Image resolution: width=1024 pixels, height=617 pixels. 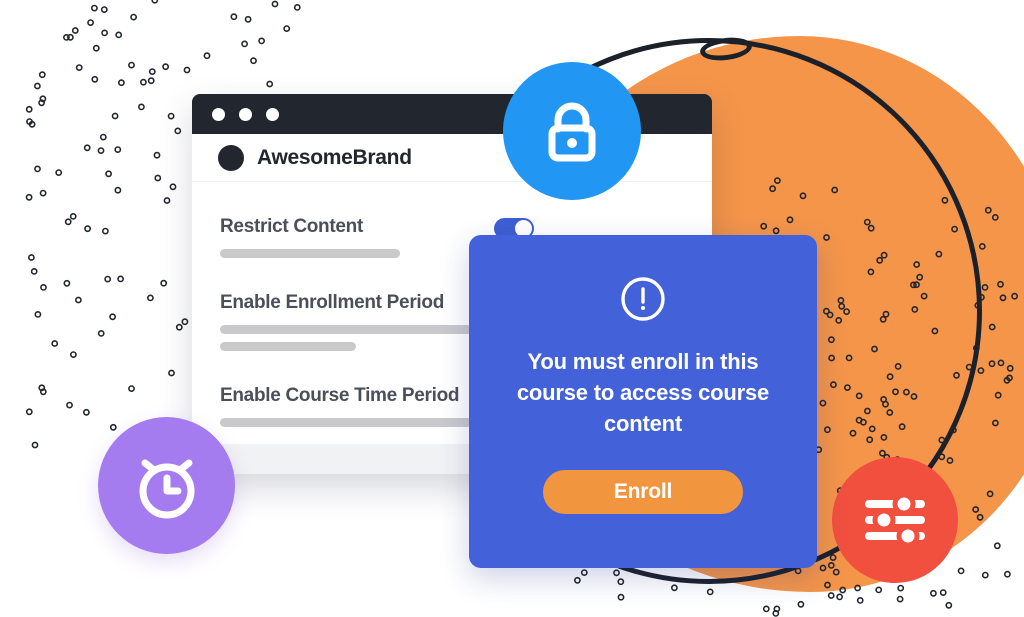 What do you see at coordinates (231, 157) in the screenshot?
I see `circle-logo-icon` at bounding box center [231, 157].